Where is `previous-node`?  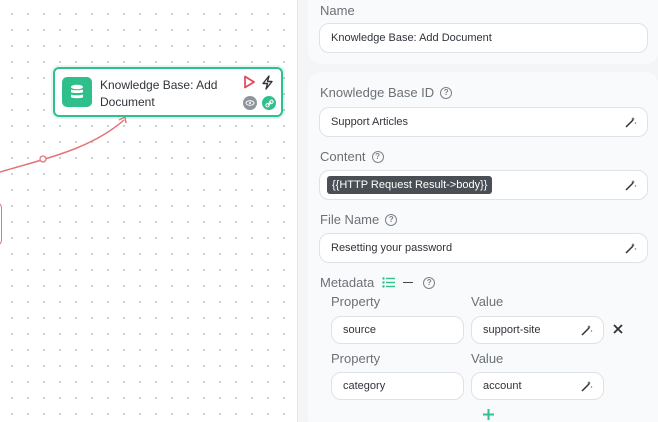
previous-node is located at coordinates (1, 224).